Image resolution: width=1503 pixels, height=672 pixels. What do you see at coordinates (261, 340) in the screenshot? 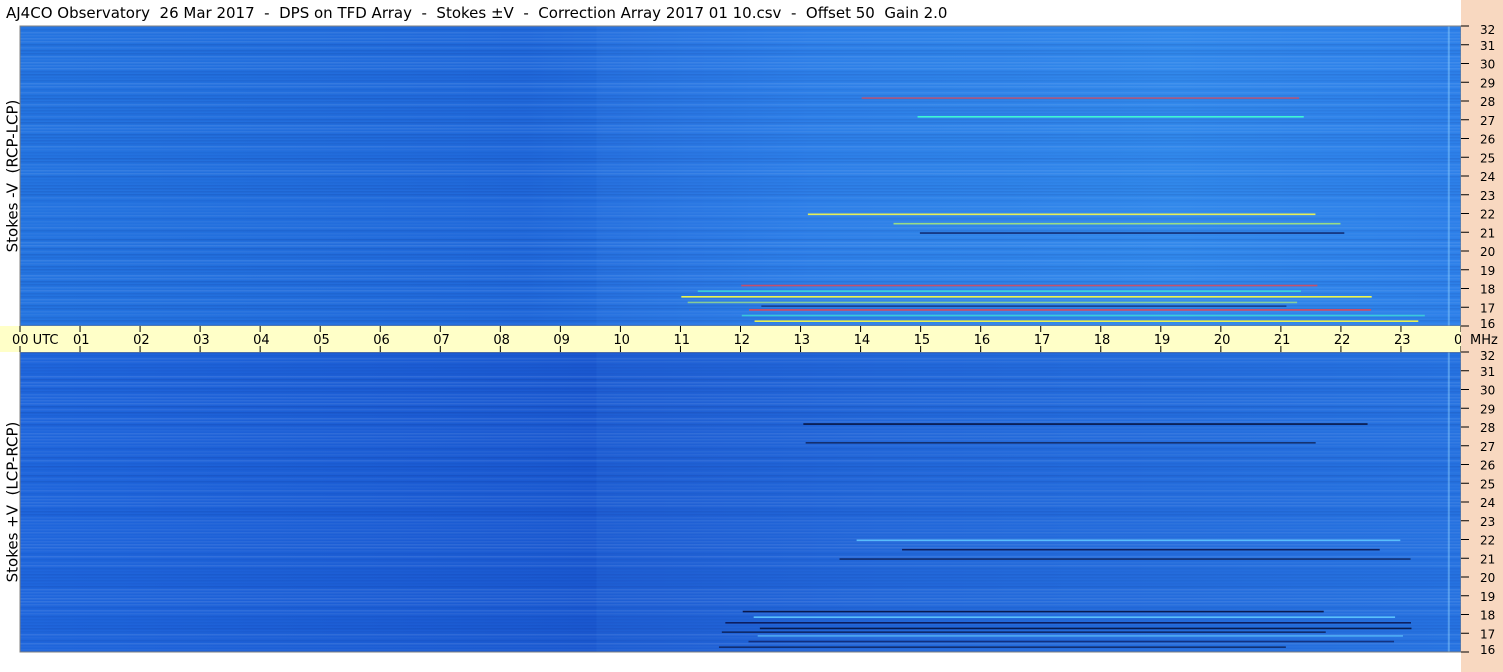
I see `hour-label-04: 04` at bounding box center [261, 340].